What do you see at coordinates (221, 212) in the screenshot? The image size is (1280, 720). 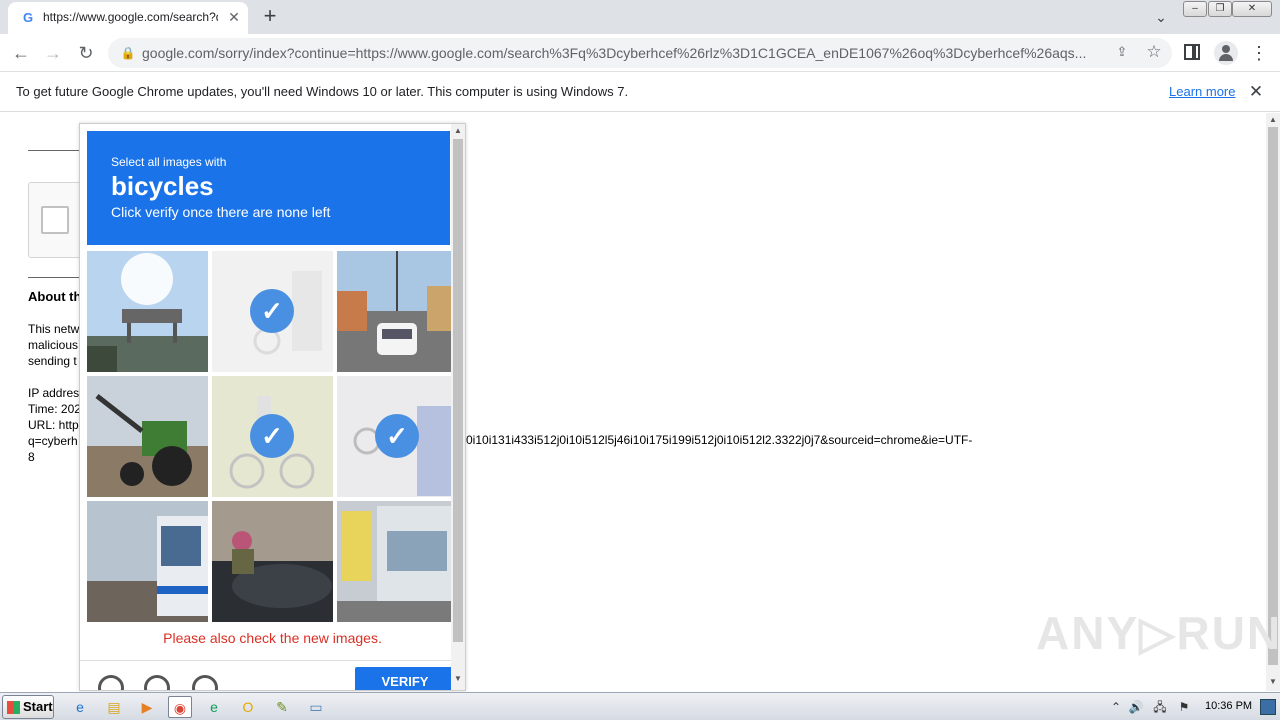 I see `challenge-subtext: Click verify once there are none left` at bounding box center [221, 212].